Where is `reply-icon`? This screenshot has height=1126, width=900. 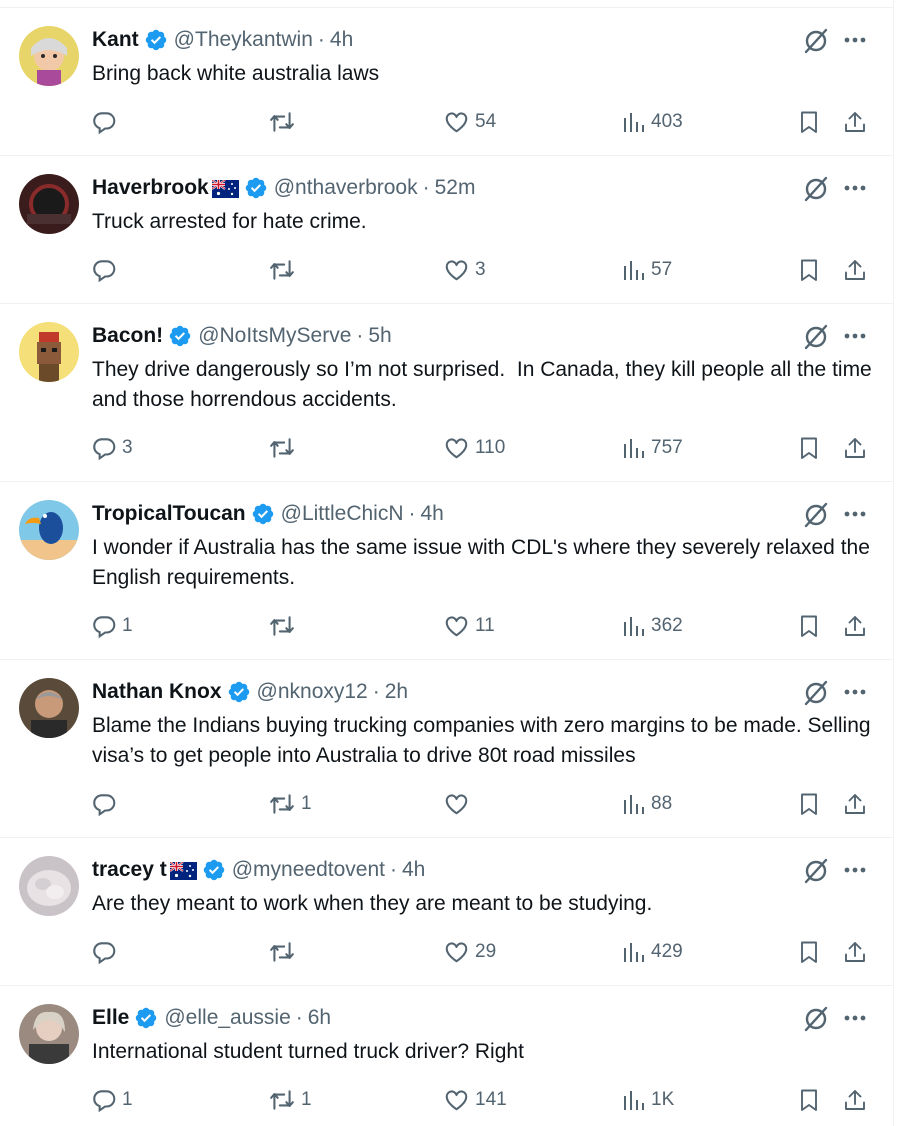 reply-icon is located at coordinates (104, 271).